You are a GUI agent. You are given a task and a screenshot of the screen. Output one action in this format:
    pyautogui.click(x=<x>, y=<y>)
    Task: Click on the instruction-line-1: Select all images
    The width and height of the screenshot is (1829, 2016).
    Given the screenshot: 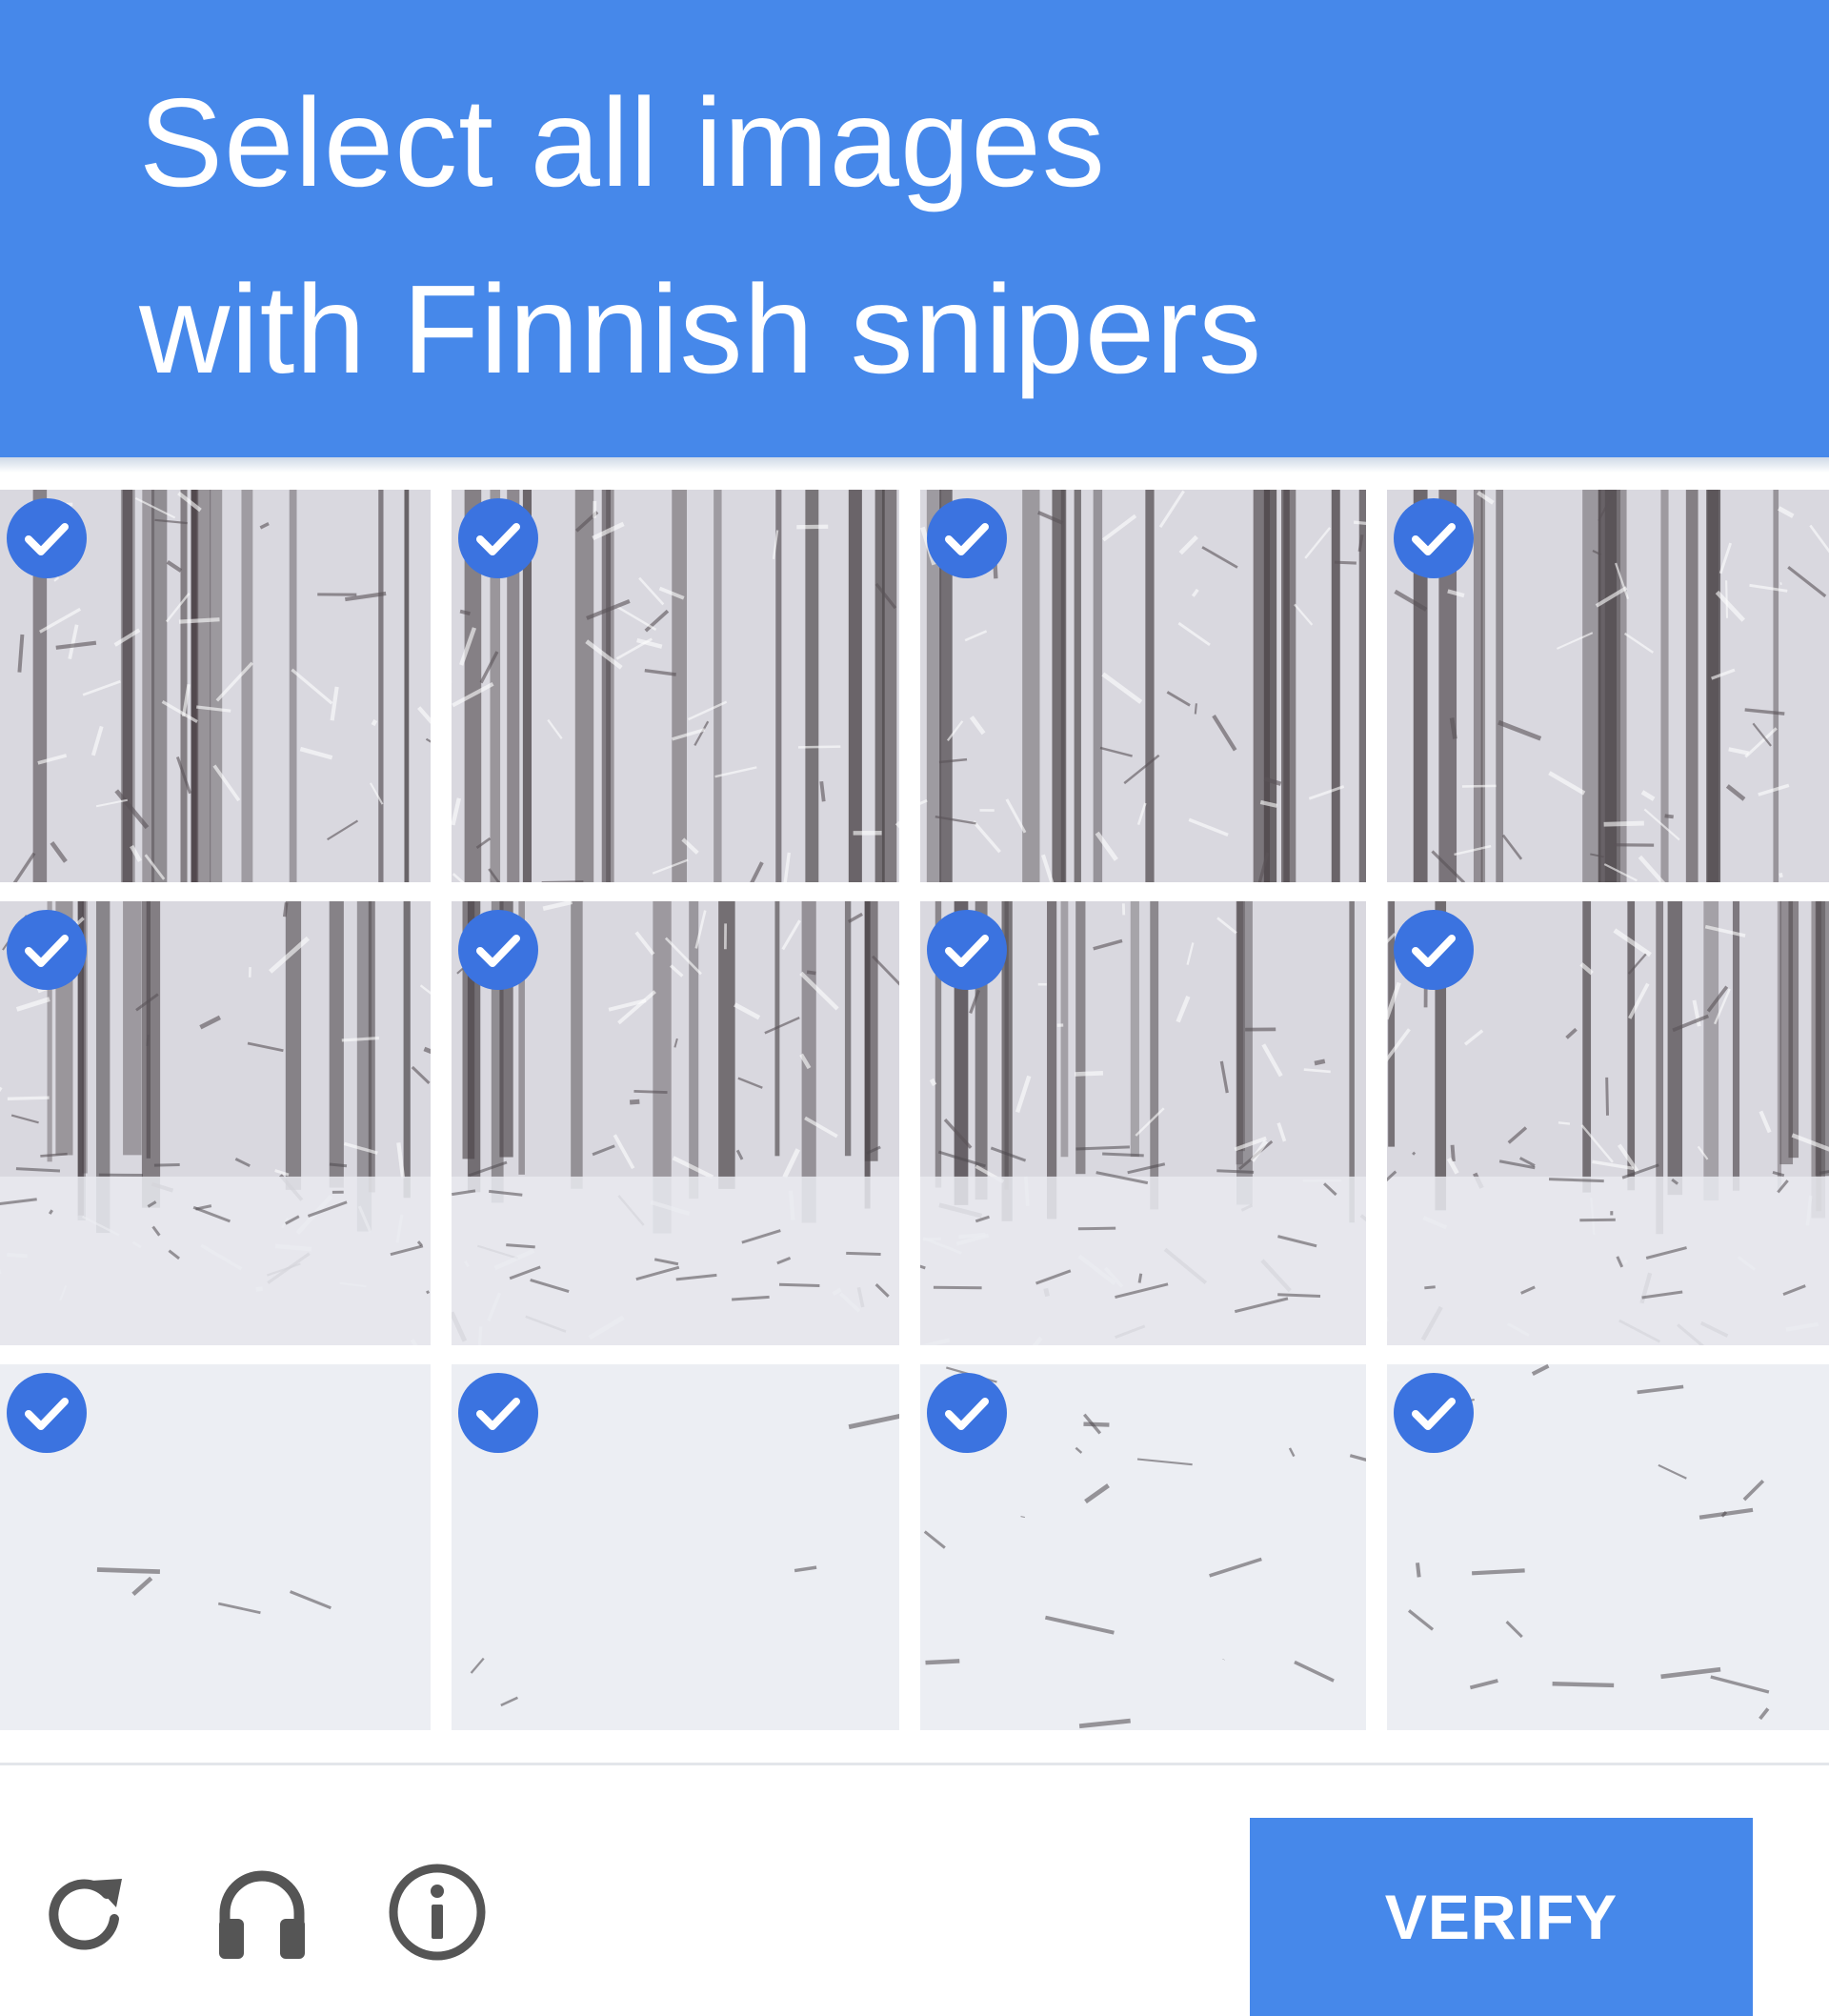 What is the action you would take?
    pyautogui.click(x=623, y=142)
    